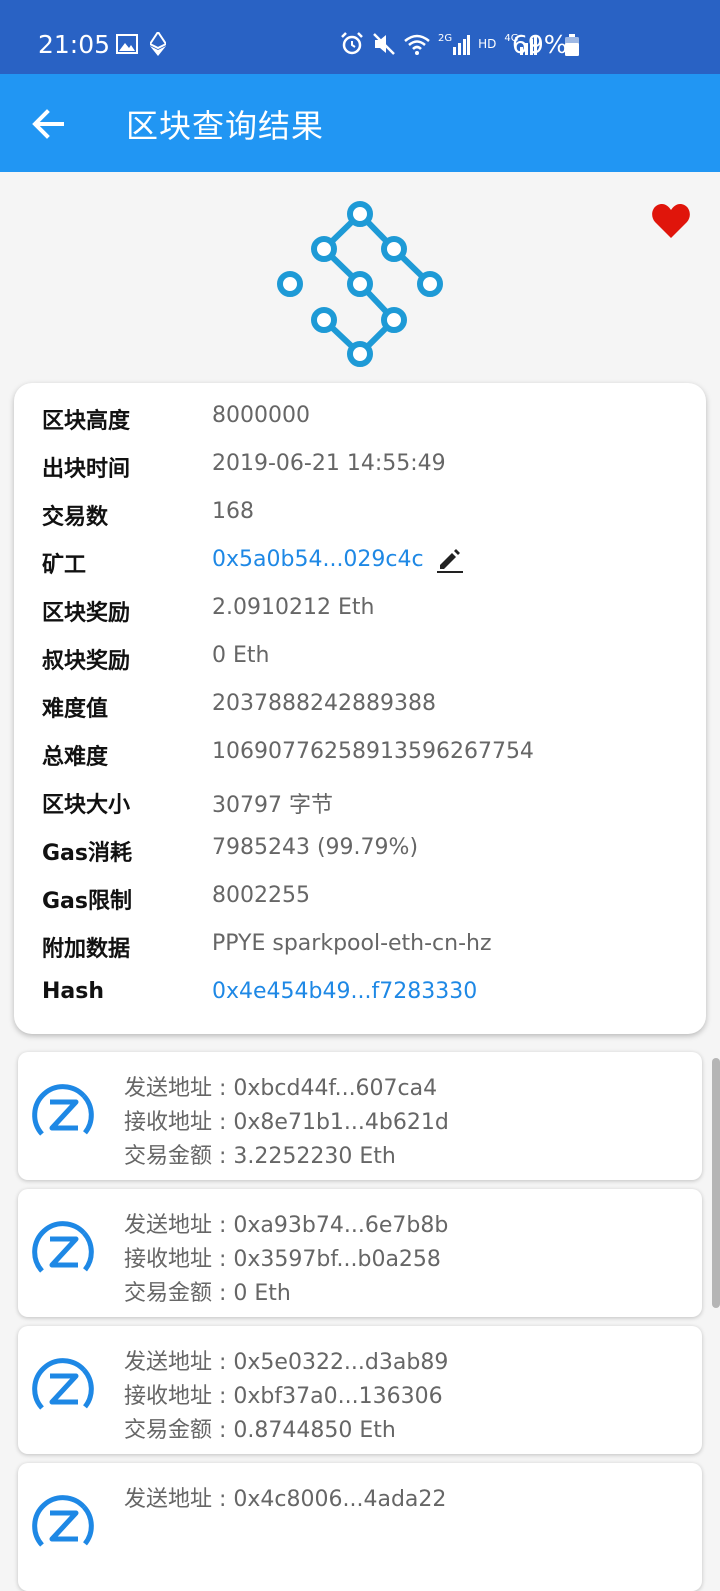  Describe the element at coordinates (74, 44) in the screenshot. I see `status-time: 21:05` at that location.